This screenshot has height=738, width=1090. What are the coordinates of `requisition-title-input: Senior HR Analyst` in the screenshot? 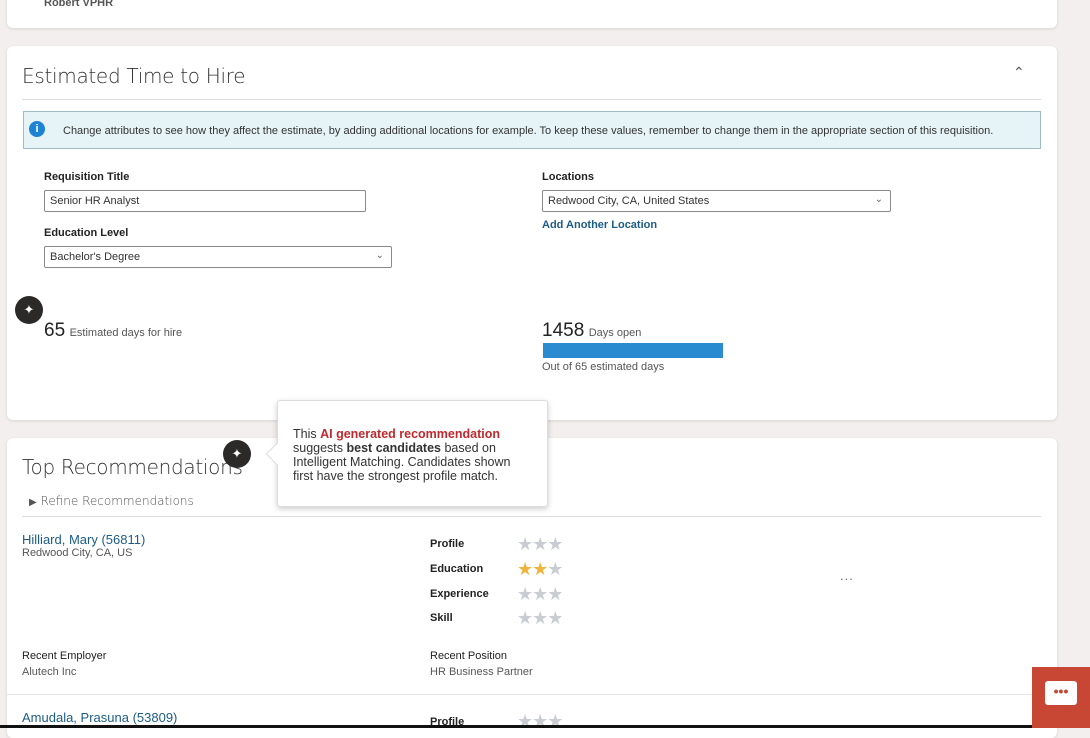 It's located at (205, 201).